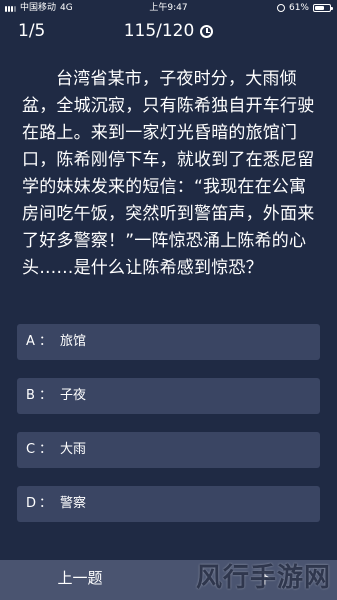 The width and height of the screenshot is (337, 600). What do you see at coordinates (280, 8) in the screenshot?
I see `alarm-icon` at bounding box center [280, 8].